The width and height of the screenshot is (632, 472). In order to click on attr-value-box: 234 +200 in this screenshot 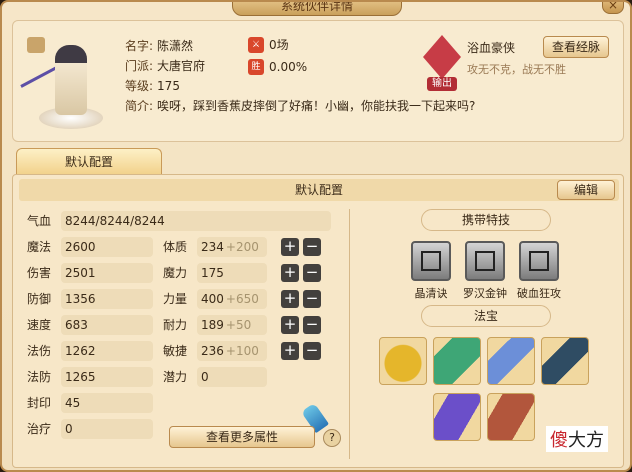, I will do `click(232, 247)`.